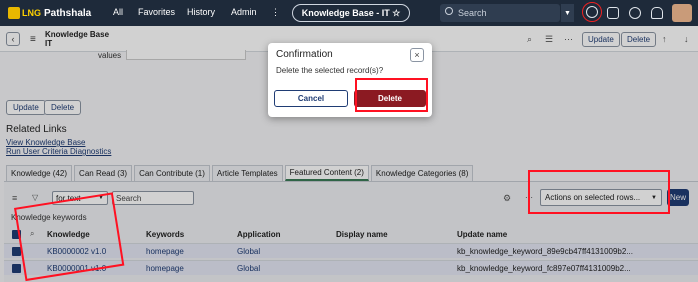  Describe the element at coordinates (304, 54) in the screenshot. I see `dialog-title: Confirmation` at that location.